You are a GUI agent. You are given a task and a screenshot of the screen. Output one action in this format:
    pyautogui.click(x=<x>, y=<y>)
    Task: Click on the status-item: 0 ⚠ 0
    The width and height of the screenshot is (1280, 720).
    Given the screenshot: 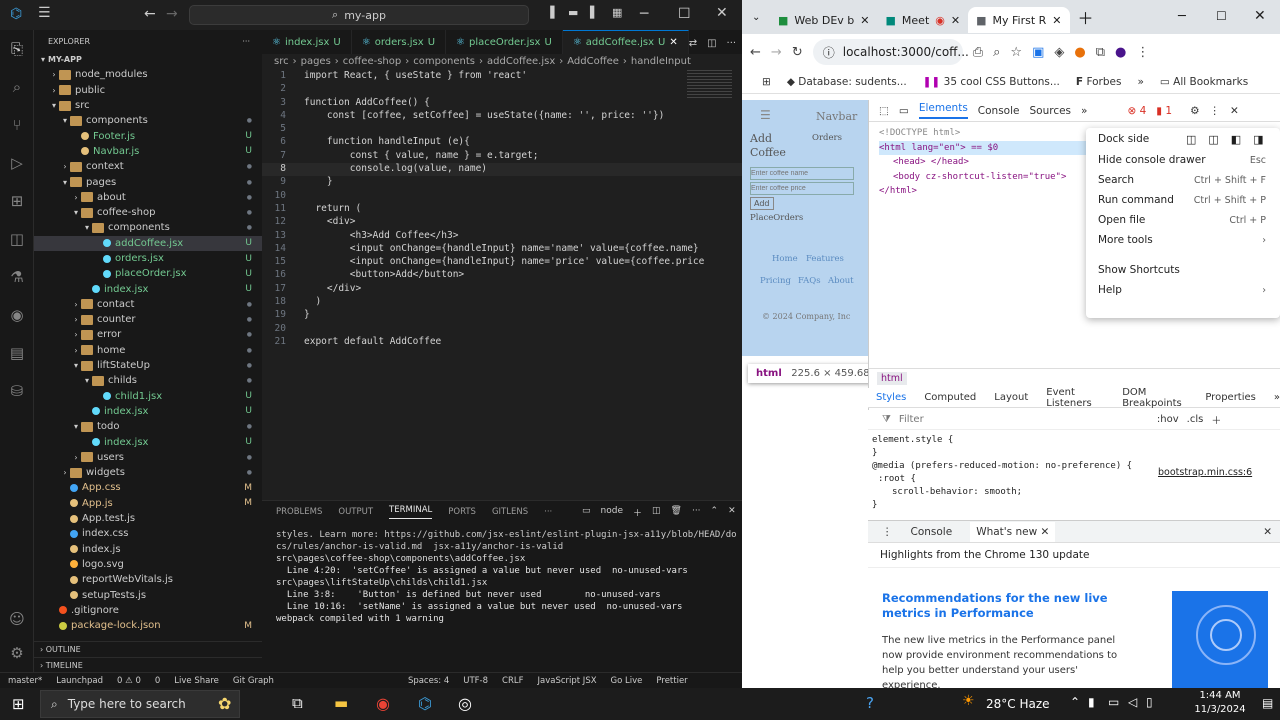 What is the action you would take?
    pyautogui.click(x=129, y=681)
    